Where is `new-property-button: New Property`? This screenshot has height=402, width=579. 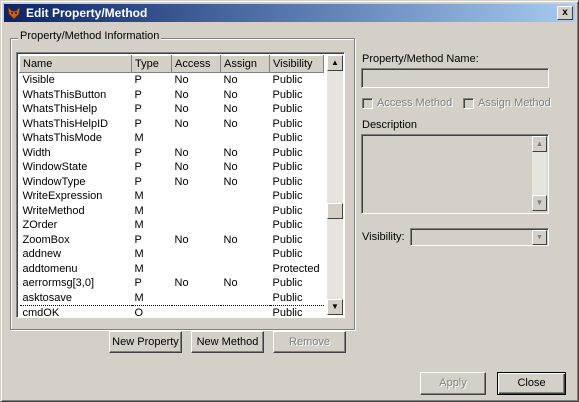
new-property-button: New Property is located at coordinates (145, 342).